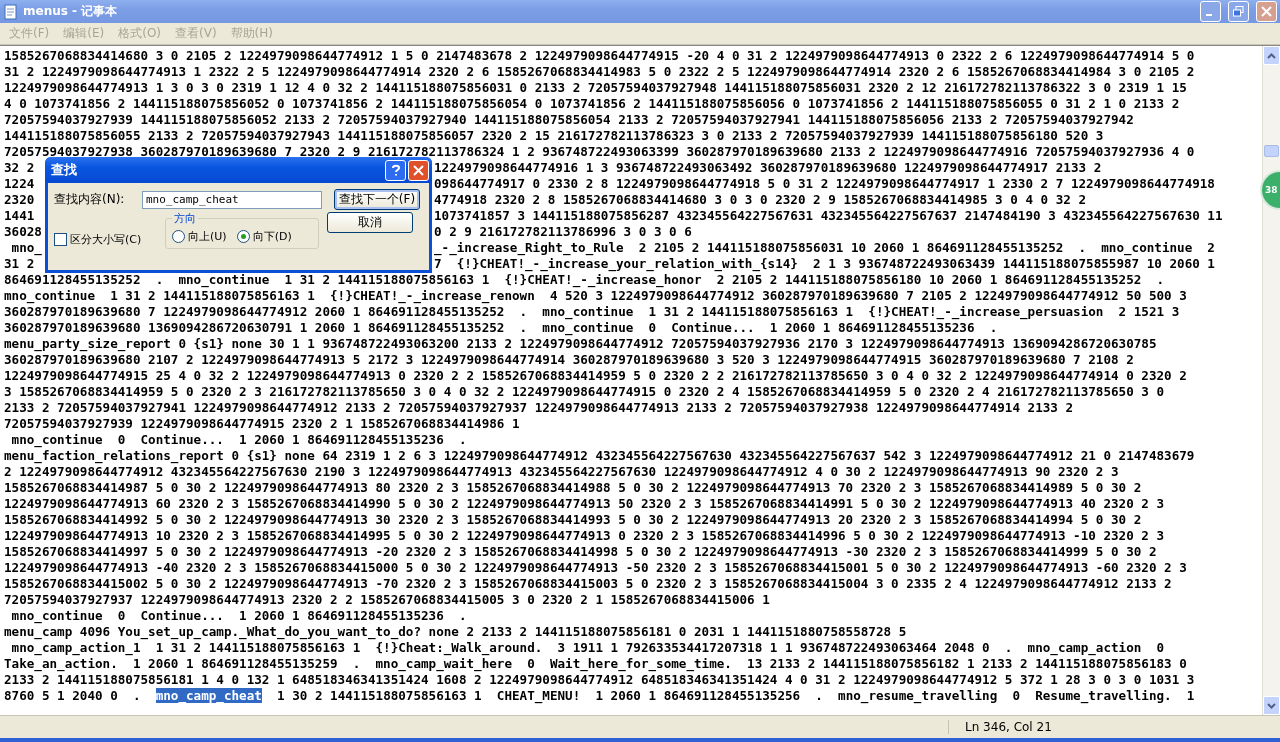 This screenshot has height=742, width=1280. What do you see at coordinates (735, 695) in the screenshot?
I see `text-fragment: 1 30 2 144115188075856163 1 CHEAT_MENU! 1 2060 1 864691128455135256 . mno_resume_travelling 0 Resume_travelling. 1` at bounding box center [735, 695].